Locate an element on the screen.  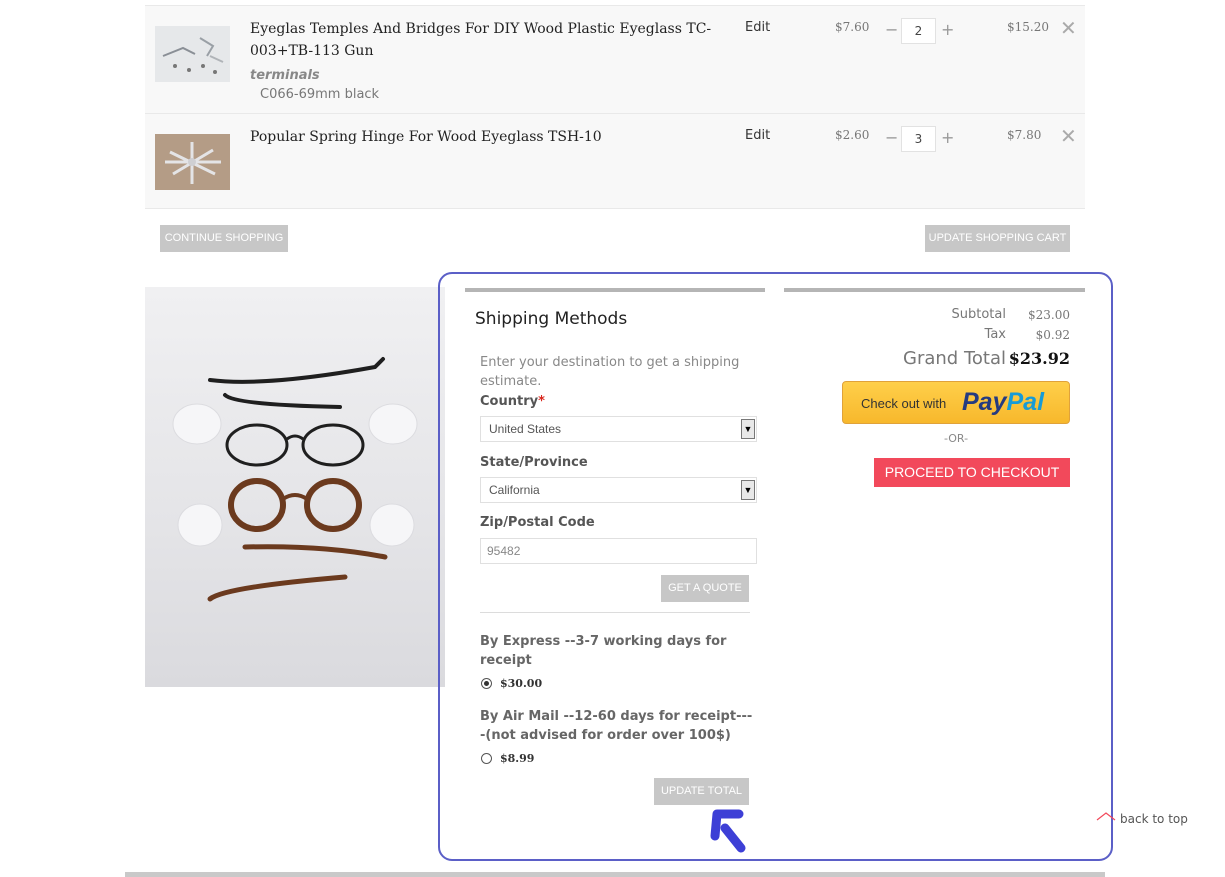
pointer-arrow-icon is located at coordinates (728, 831).